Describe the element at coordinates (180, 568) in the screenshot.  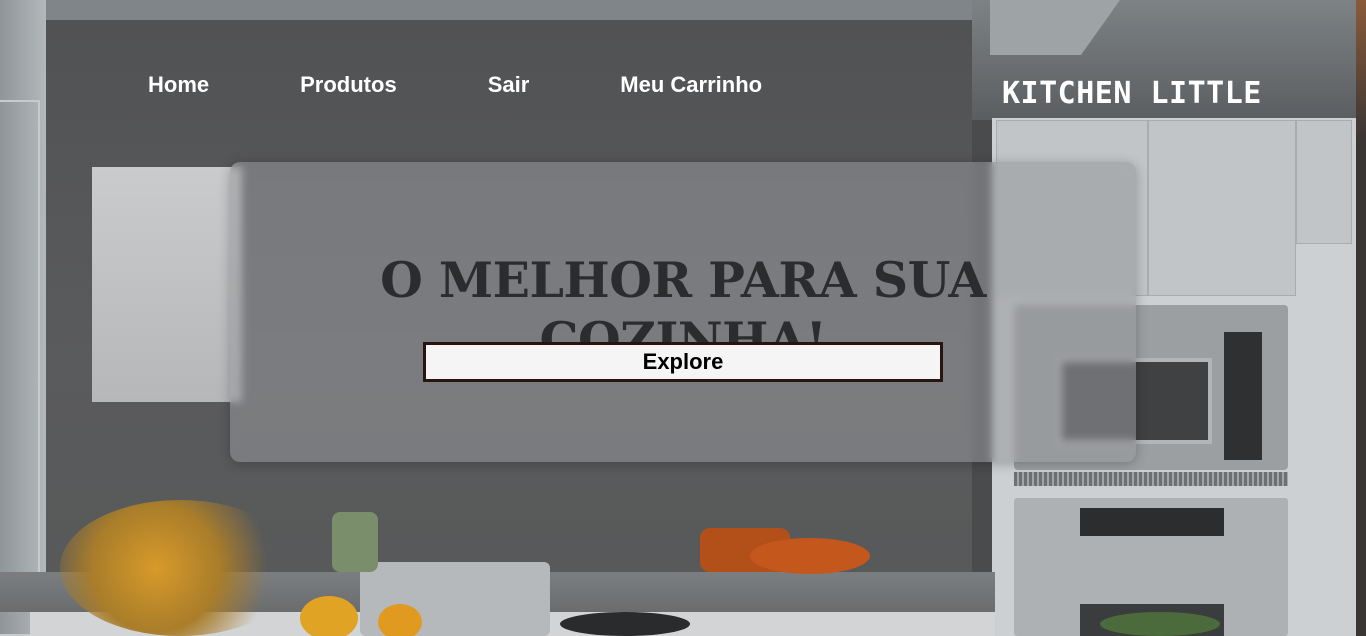
I see `bg-flowers` at that location.